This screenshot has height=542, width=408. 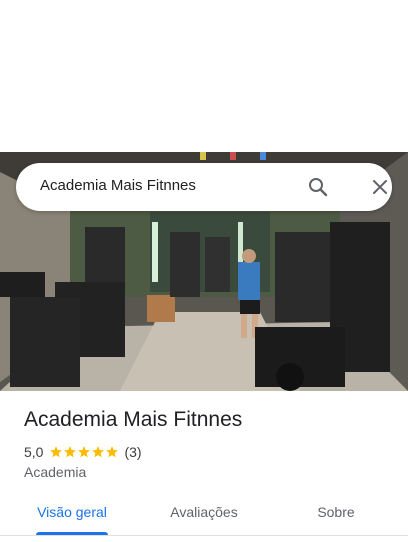 I want to click on rating-row: 5,0 (3), so click(x=83, y=452).